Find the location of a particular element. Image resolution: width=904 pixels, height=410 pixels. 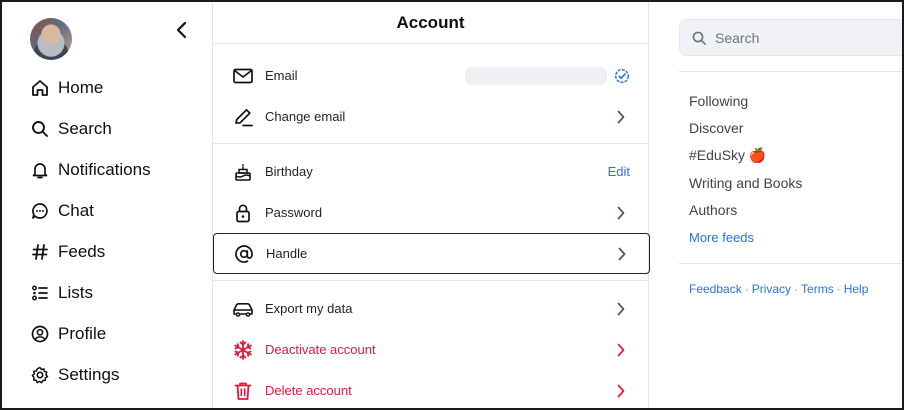

bell-icon is located at coordinates (40, 170).